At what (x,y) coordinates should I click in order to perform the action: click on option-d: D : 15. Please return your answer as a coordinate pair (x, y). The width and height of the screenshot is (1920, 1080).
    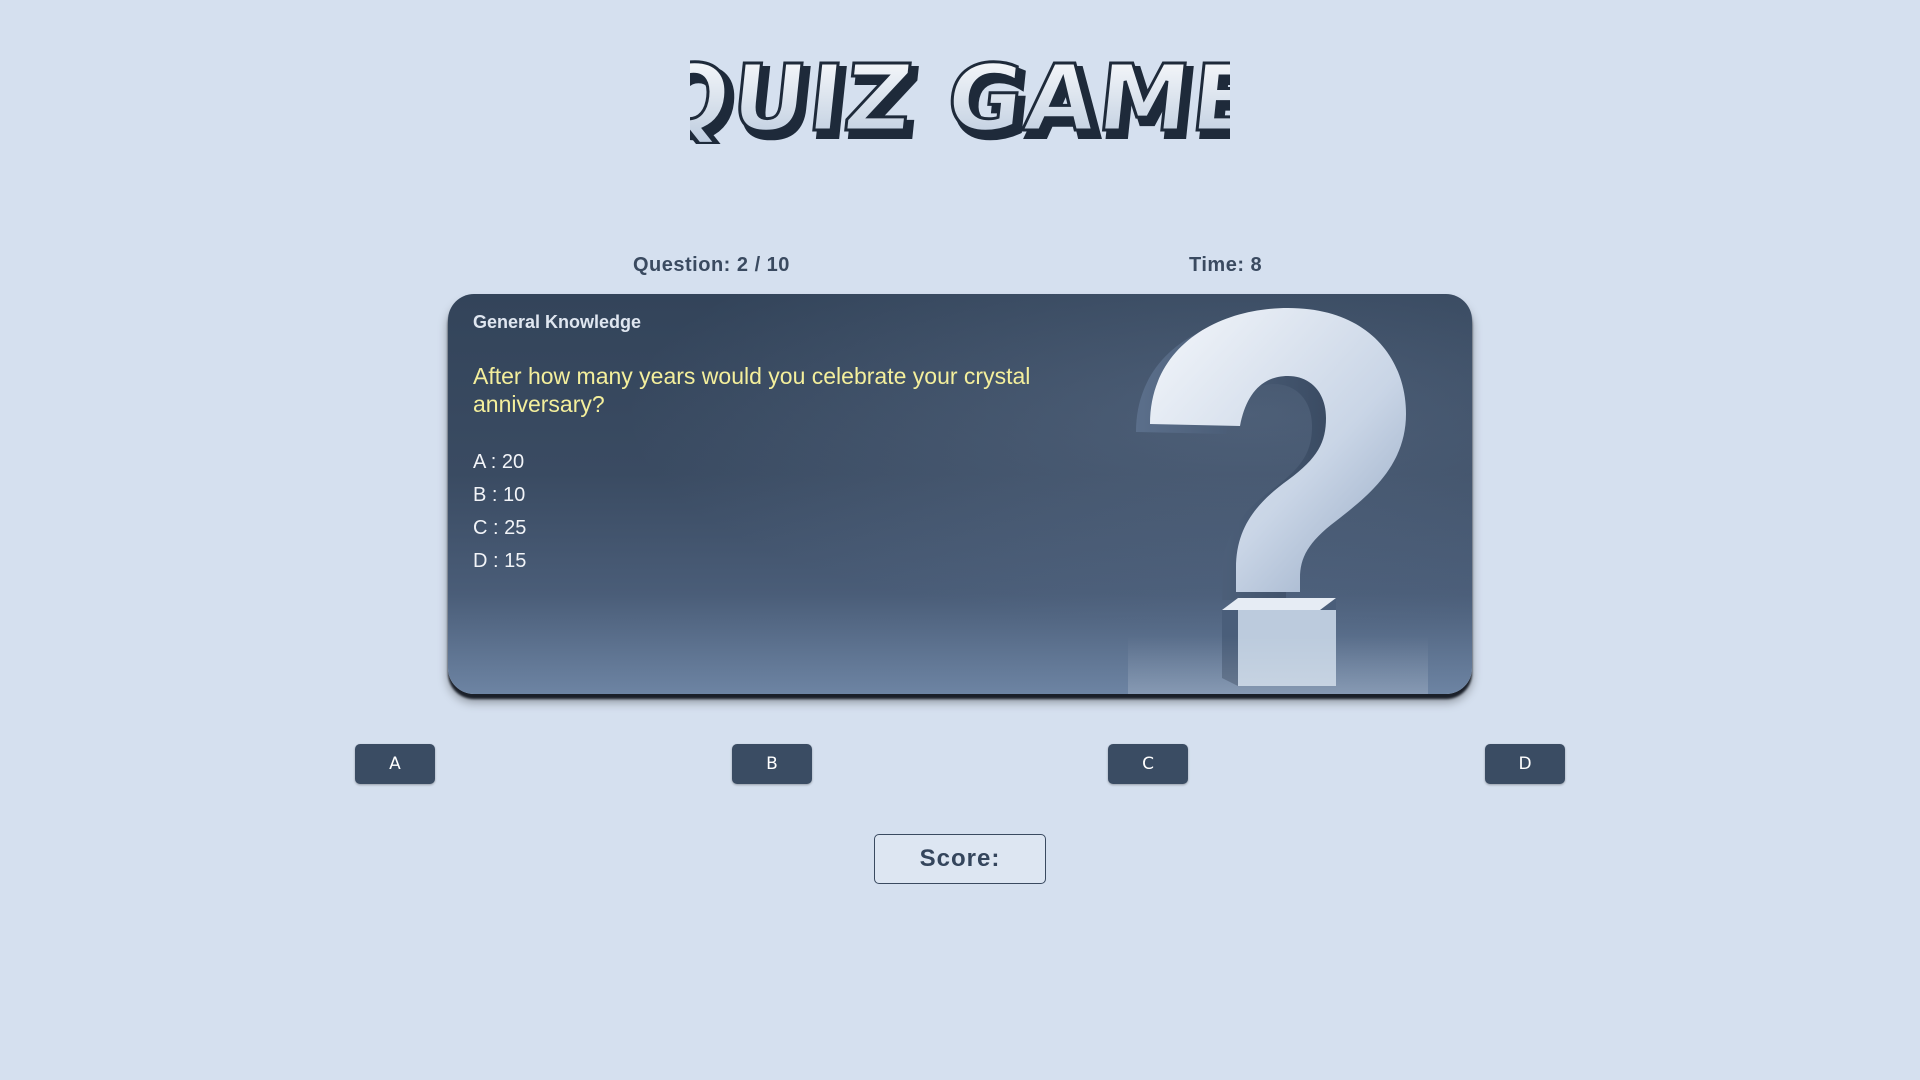
    Looking at the image, I should click on (500, 561).